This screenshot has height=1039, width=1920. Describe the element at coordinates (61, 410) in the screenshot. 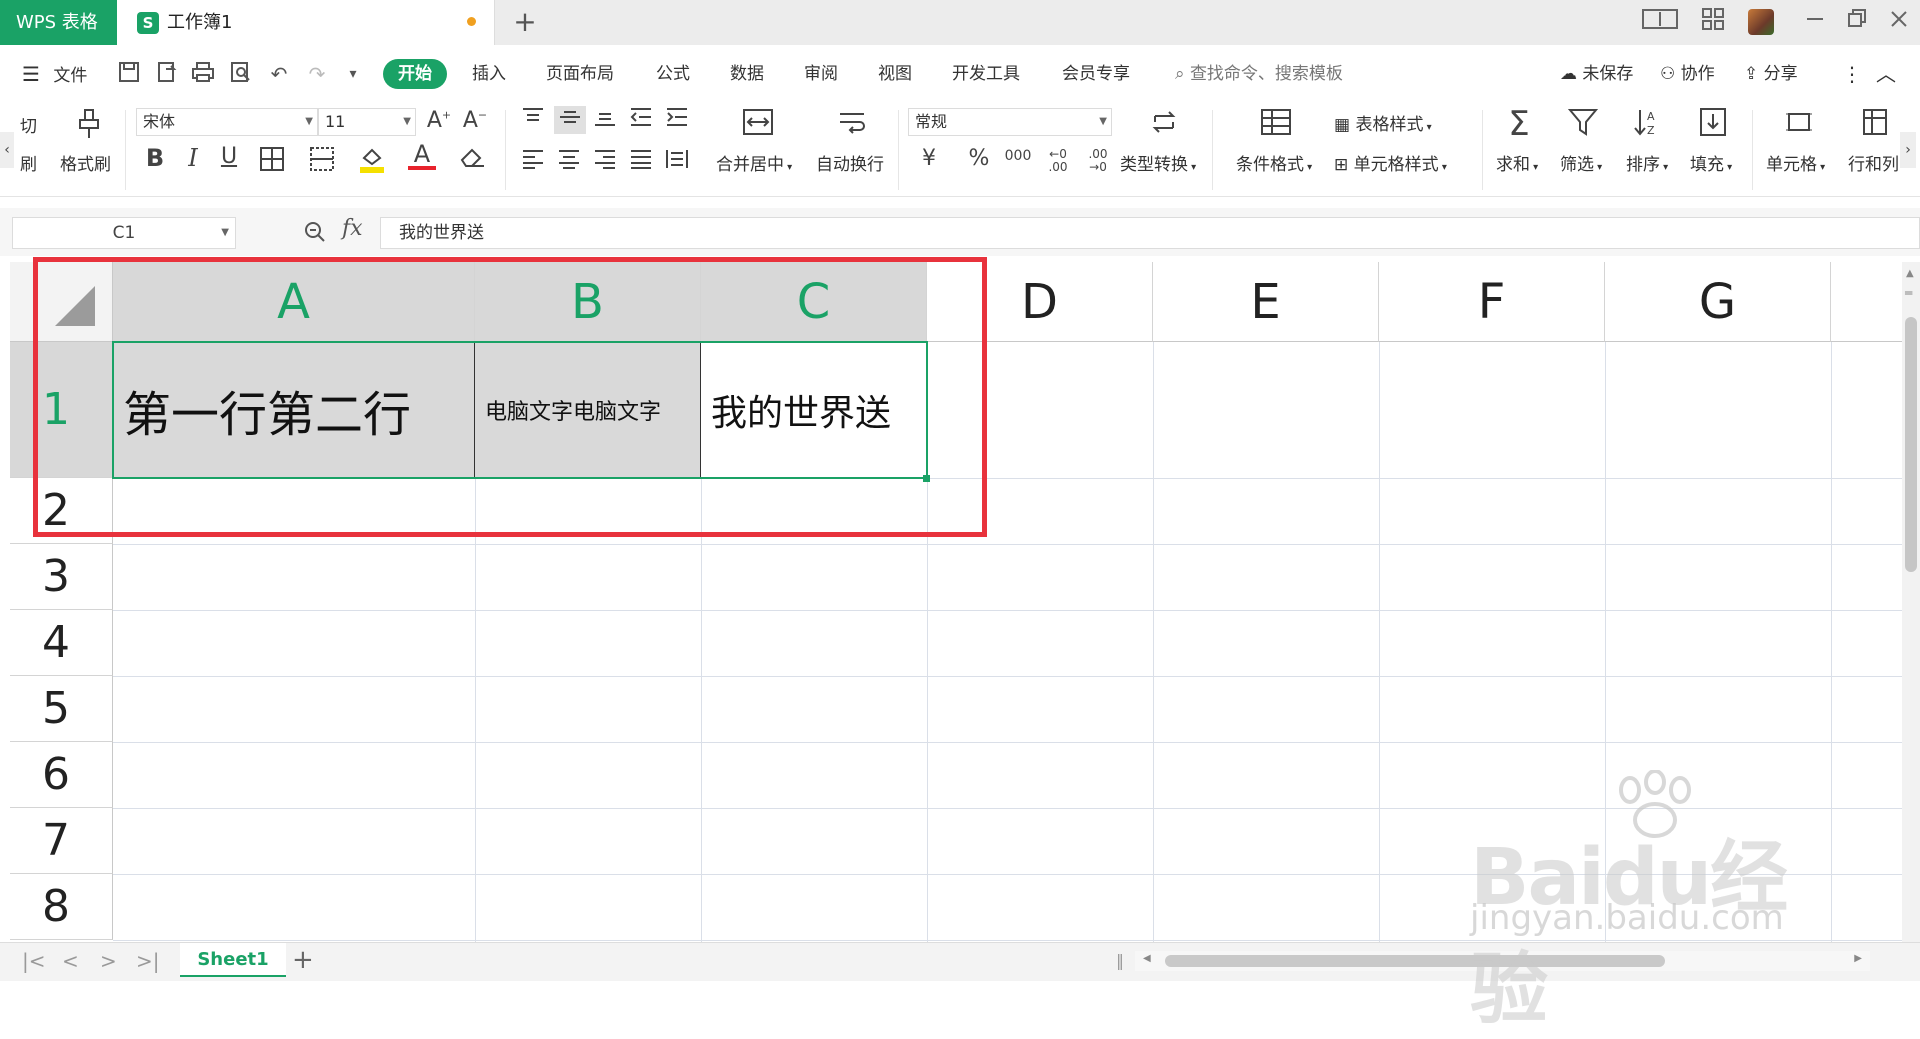

I see `row-header-1: 1` at that location.